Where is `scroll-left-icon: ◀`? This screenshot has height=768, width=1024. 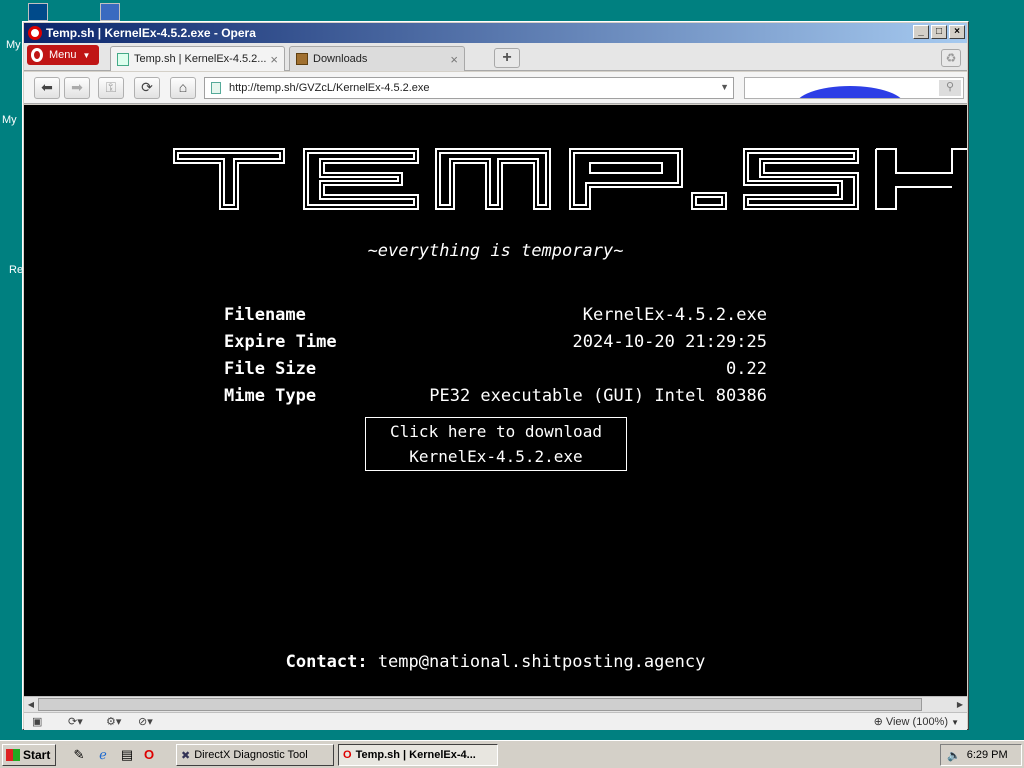
scroll-left-icon: ◀ is located at coordinates (31, 704).